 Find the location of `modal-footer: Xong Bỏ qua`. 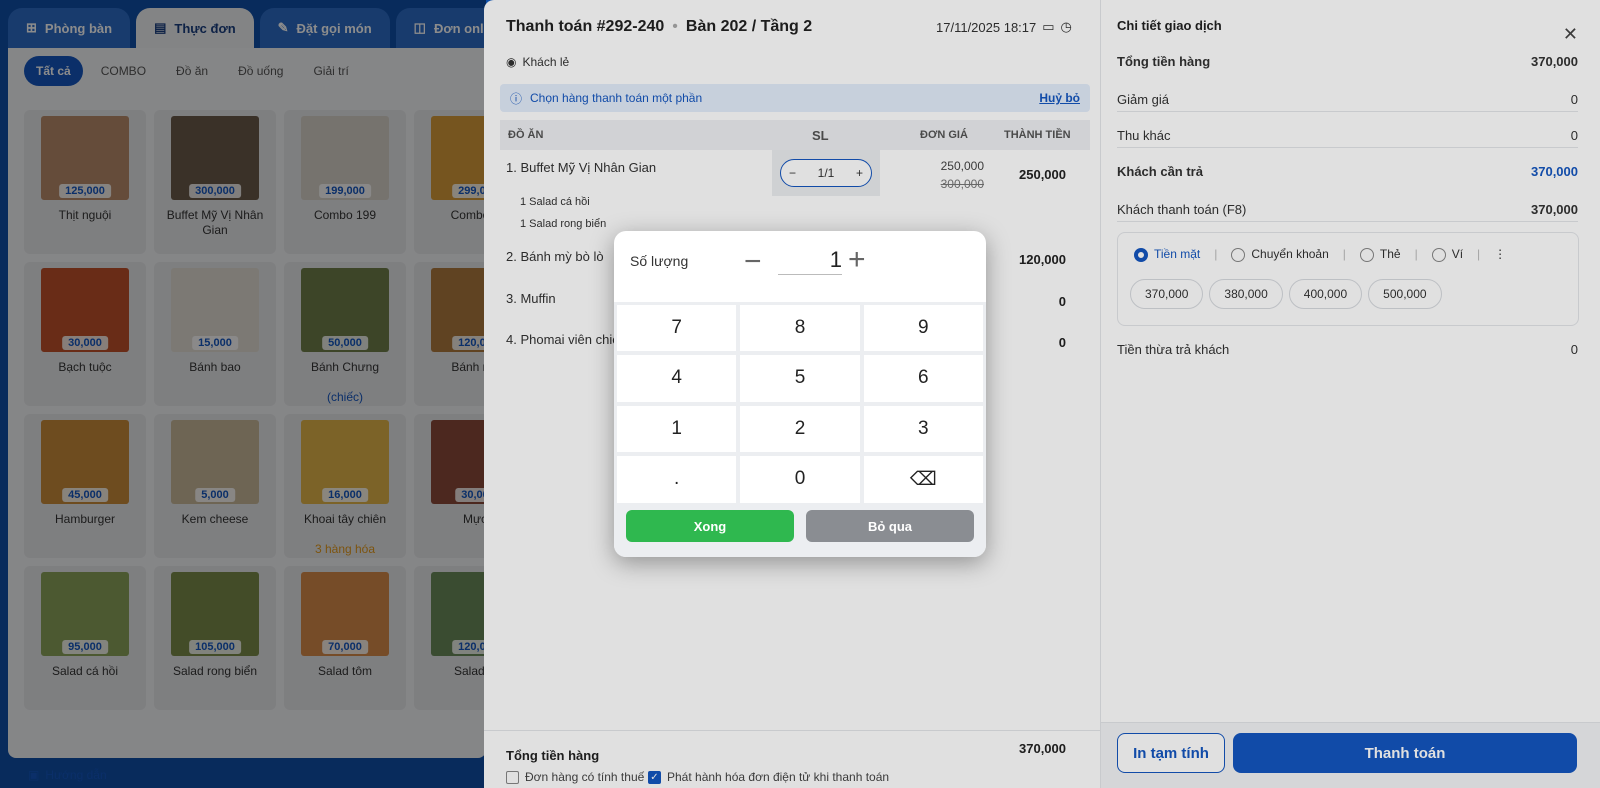

modal-footer: Xong Bỏ qua is located at coordinates (800, 531).